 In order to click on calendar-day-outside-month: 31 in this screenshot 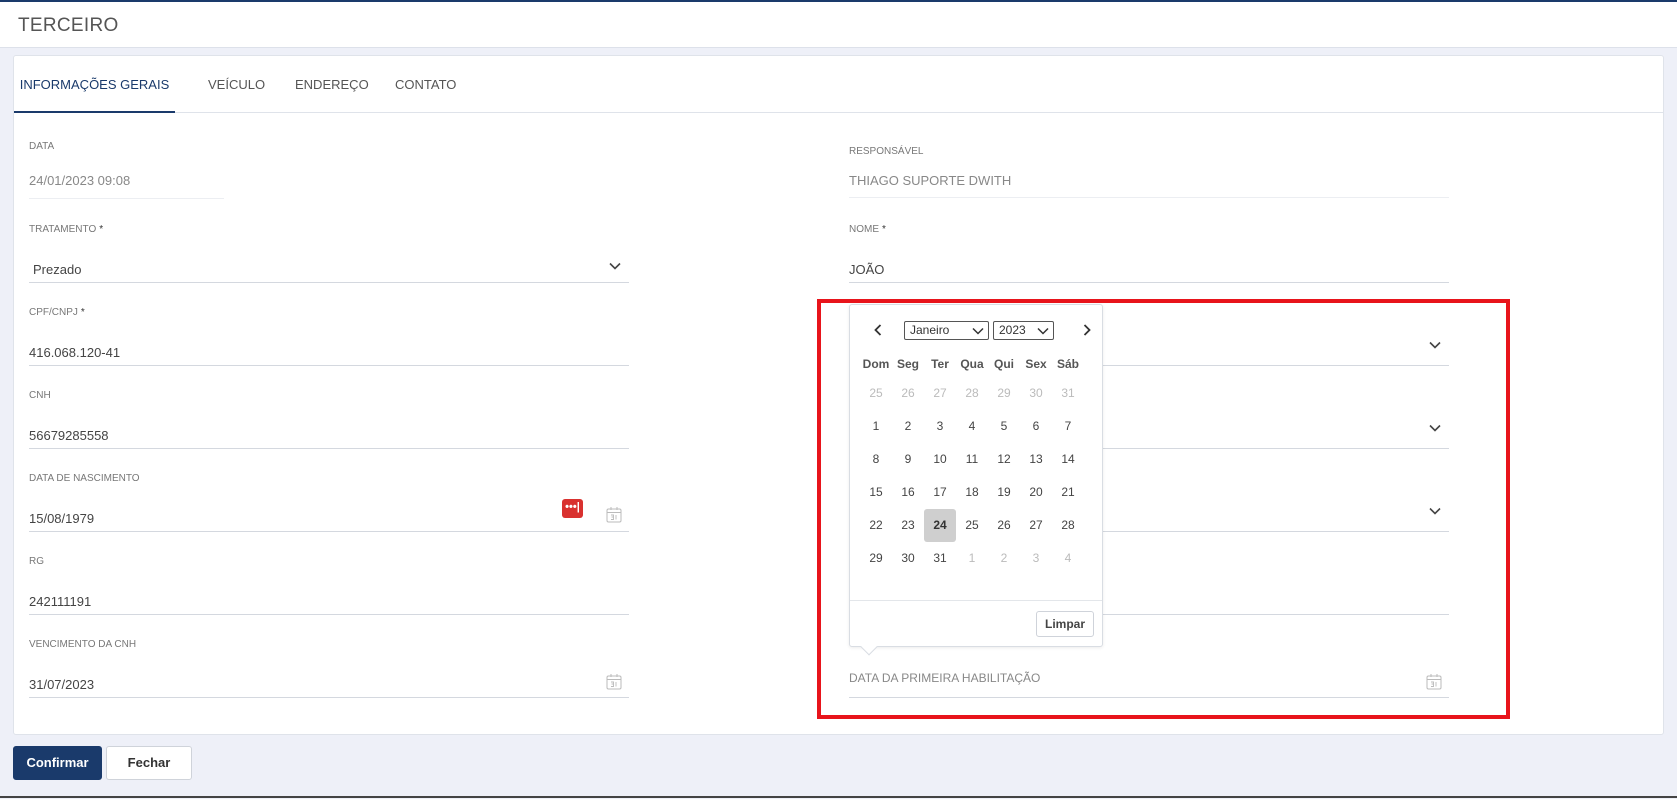, I will do `click(1068, 393)`.